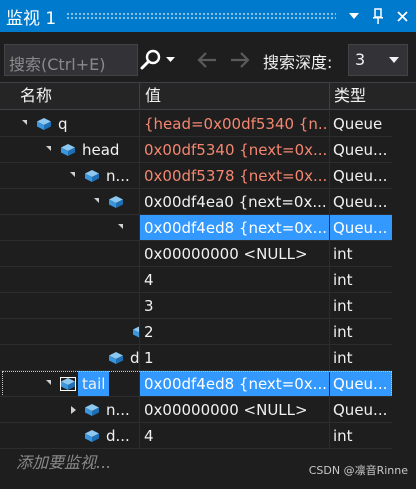  I want to click on variable-name: head, so click(101, 150).